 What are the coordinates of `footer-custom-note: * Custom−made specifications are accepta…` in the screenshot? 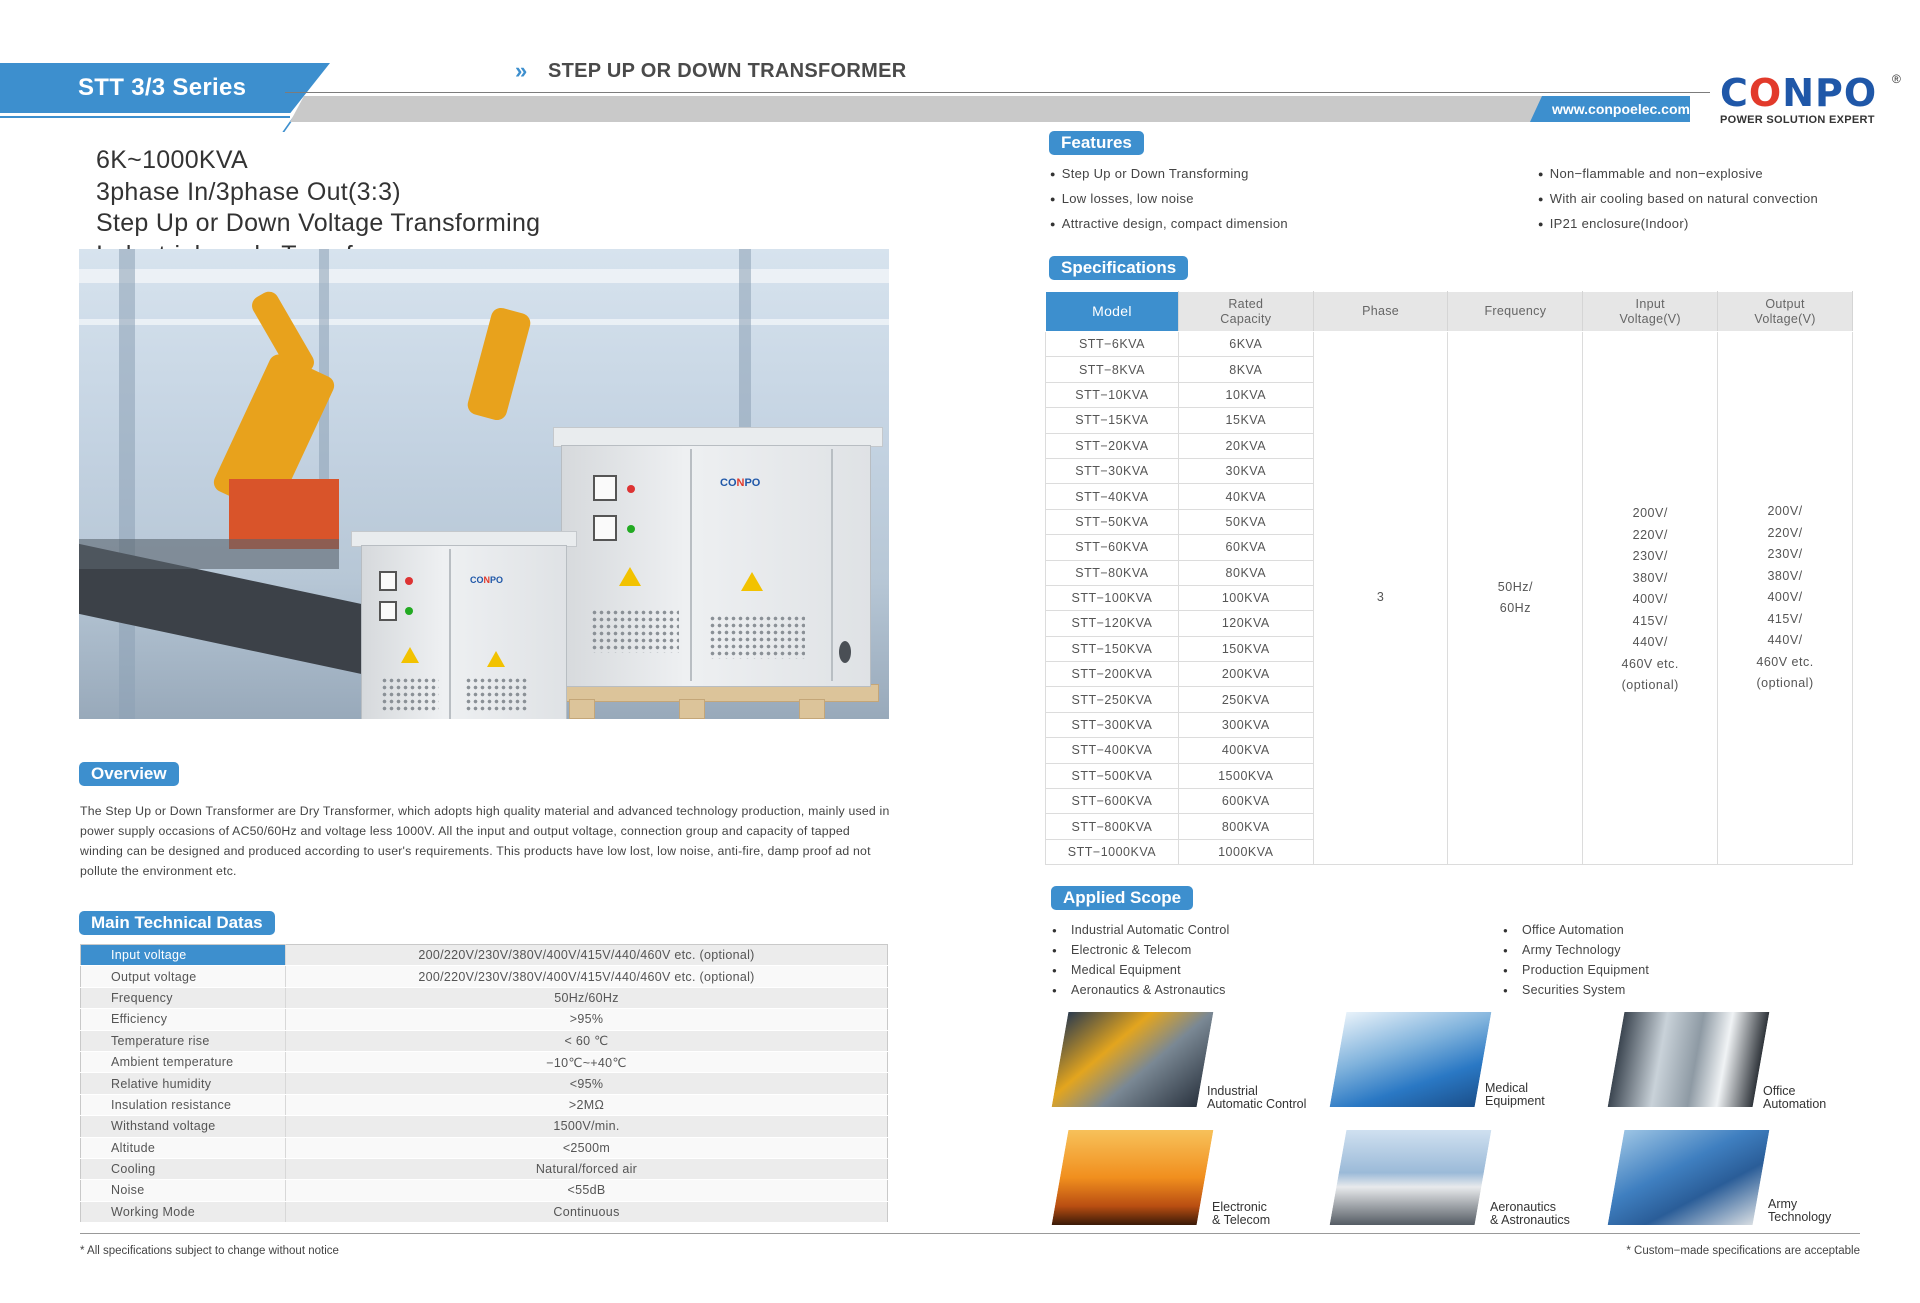 It's located at (1743, 1251).